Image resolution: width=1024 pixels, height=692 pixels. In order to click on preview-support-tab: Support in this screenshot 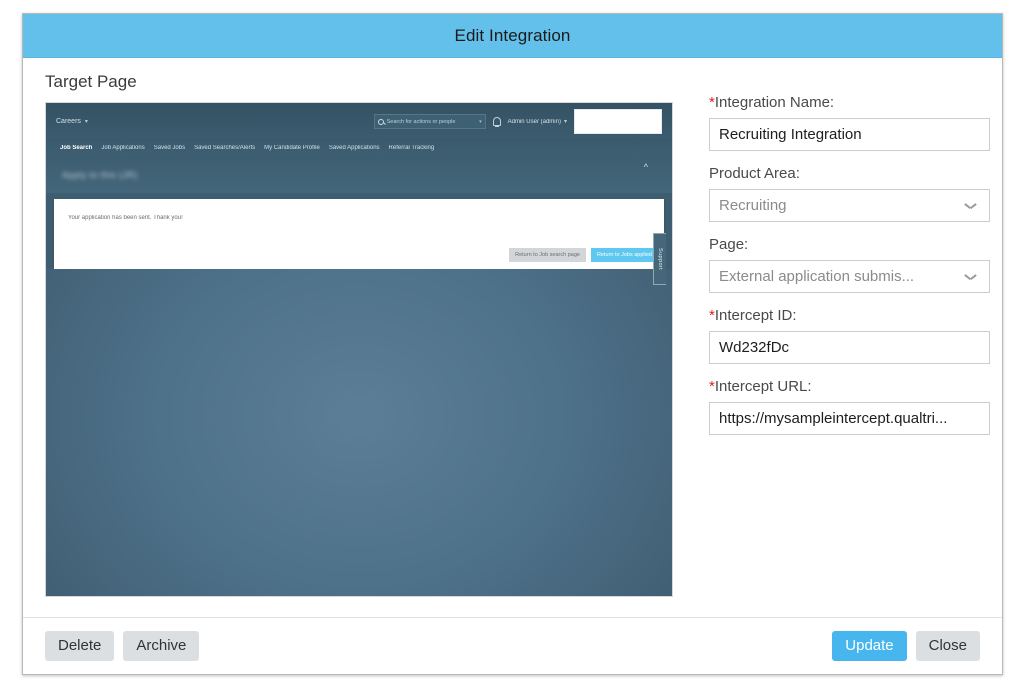, I will do `click(659, 259)`.